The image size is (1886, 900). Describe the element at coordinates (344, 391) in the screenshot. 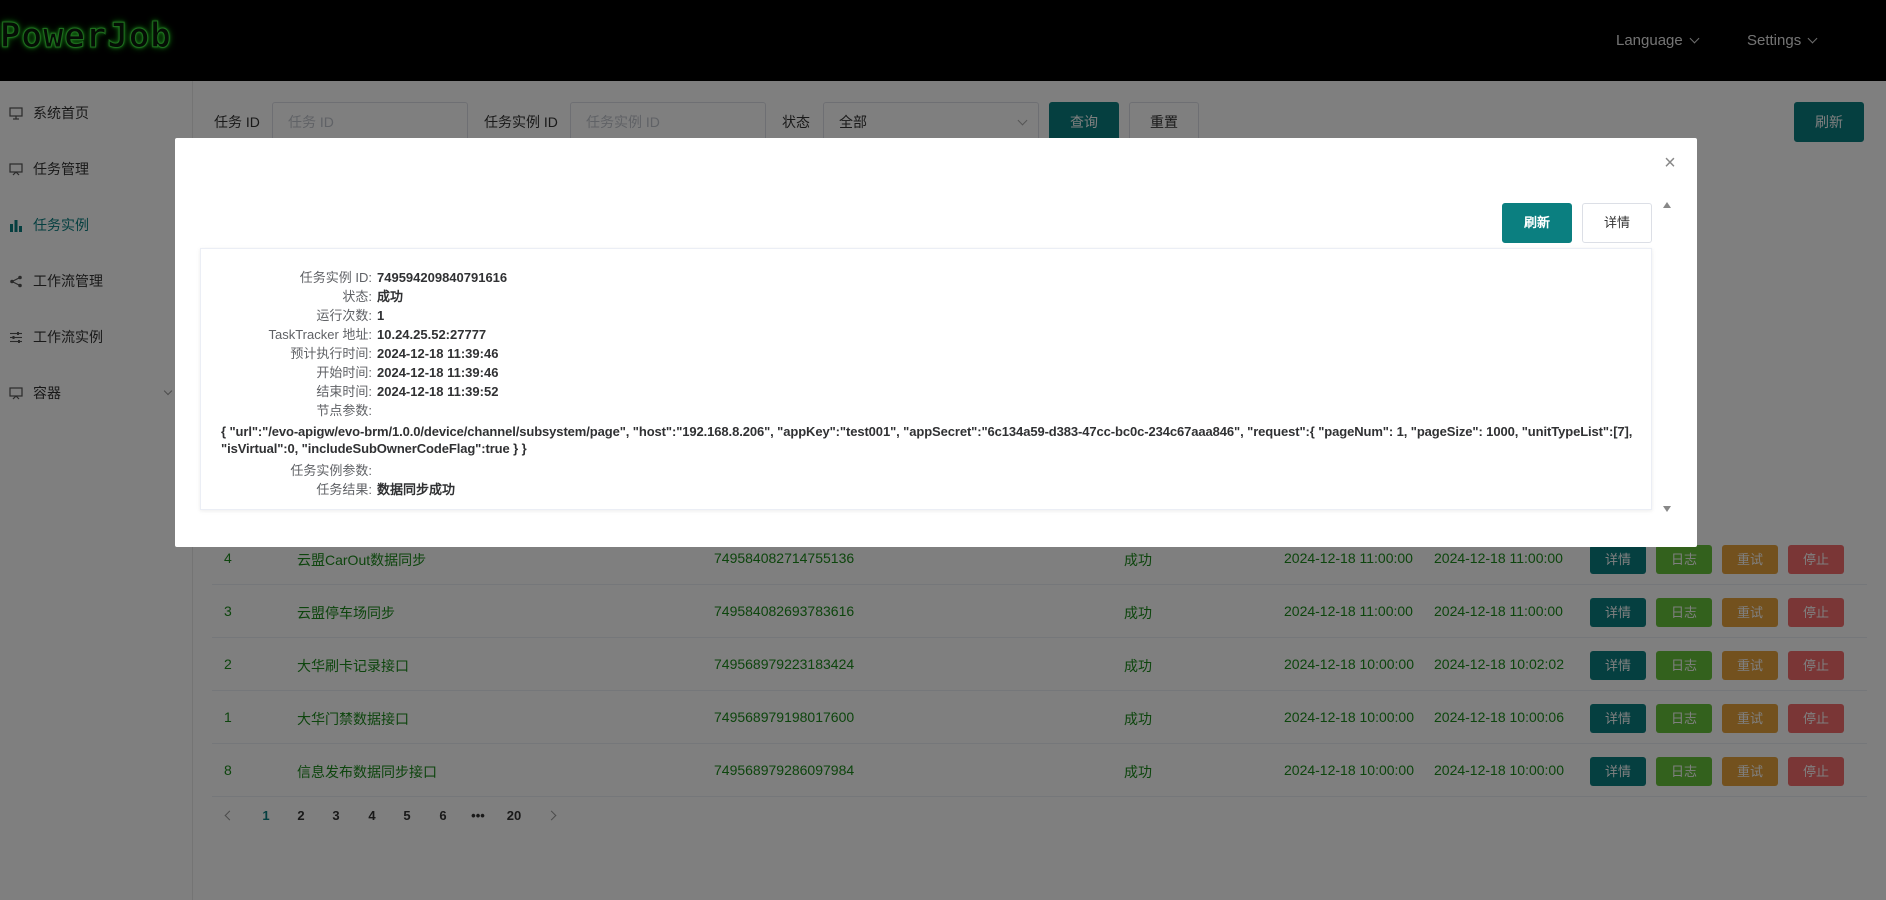

I see `end-time-key: 结束时间:` at that location.